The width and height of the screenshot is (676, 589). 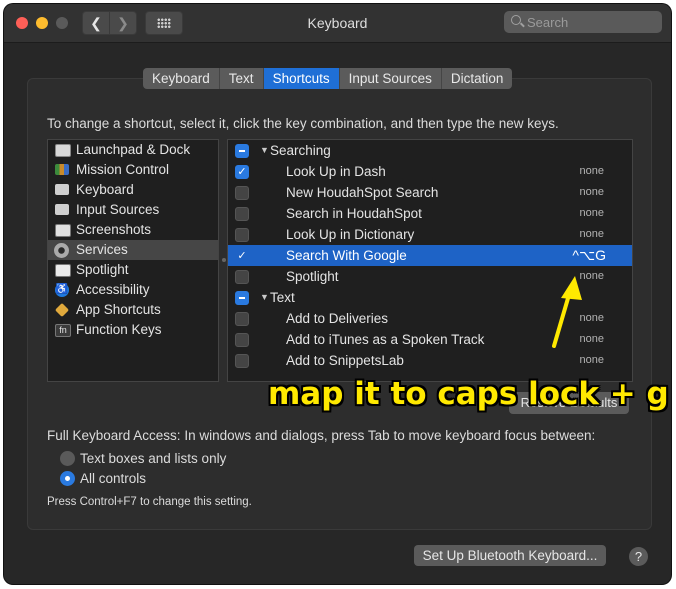 What do you see at coordinates (241, 78) in the screenshot?
I see `tab-text: Text` at bounding box center [241, 78].